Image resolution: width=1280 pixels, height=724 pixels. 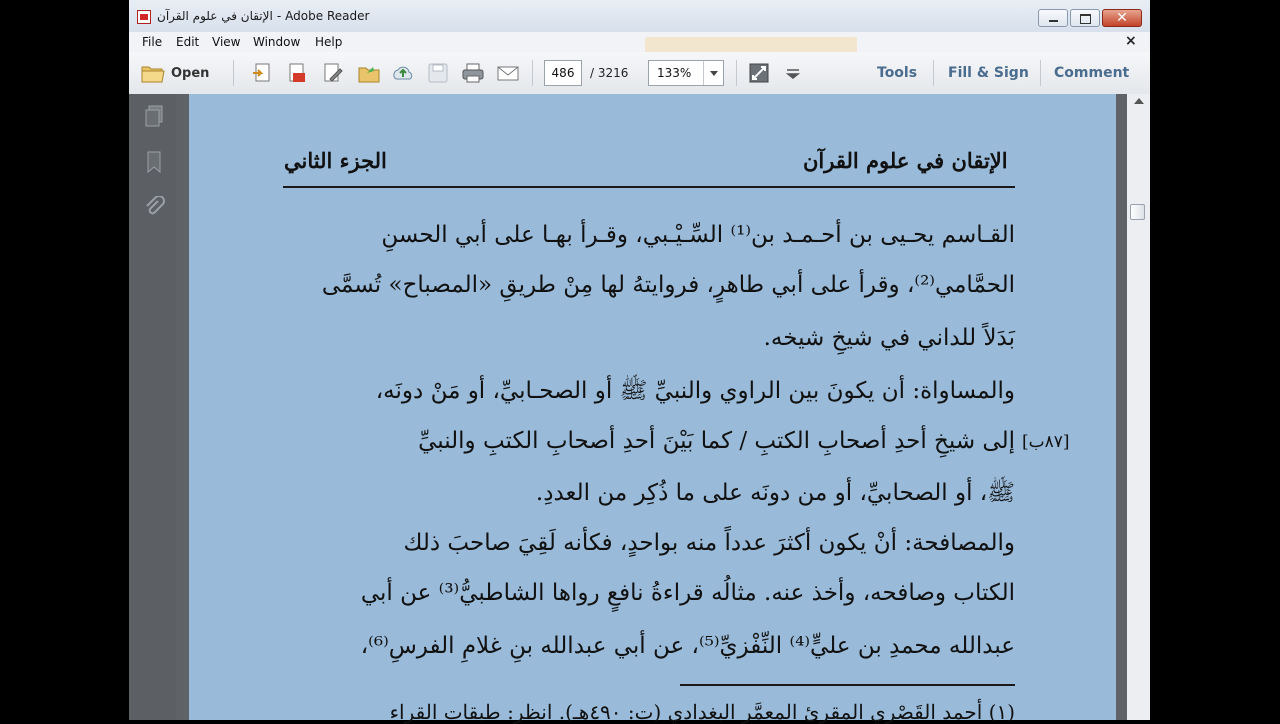 I want to click on zoom-value: 133%, so click(x=674, y=73).